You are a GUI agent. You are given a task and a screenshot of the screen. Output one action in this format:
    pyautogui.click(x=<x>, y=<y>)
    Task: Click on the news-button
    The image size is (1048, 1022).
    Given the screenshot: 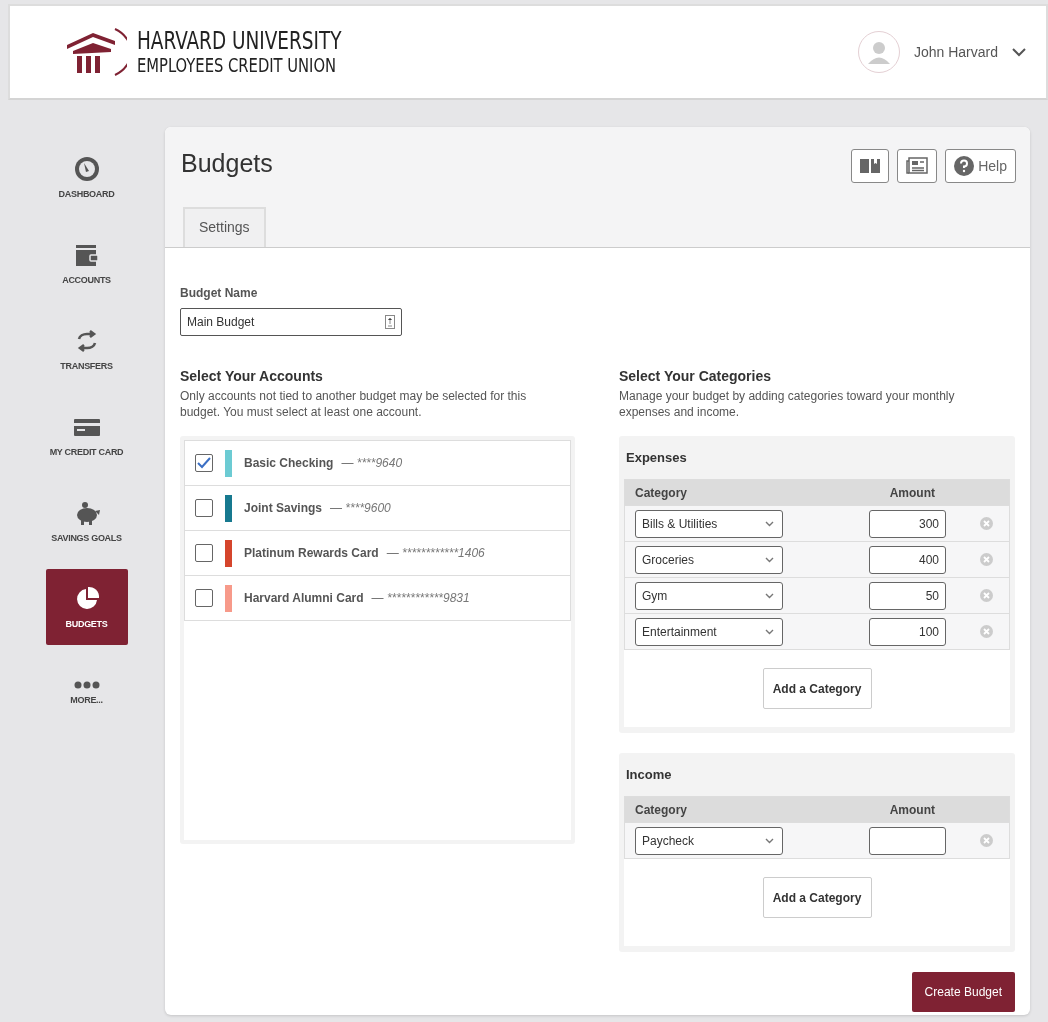 What is the action you would take?
    pyautogui.click(x=917, y=166)
    